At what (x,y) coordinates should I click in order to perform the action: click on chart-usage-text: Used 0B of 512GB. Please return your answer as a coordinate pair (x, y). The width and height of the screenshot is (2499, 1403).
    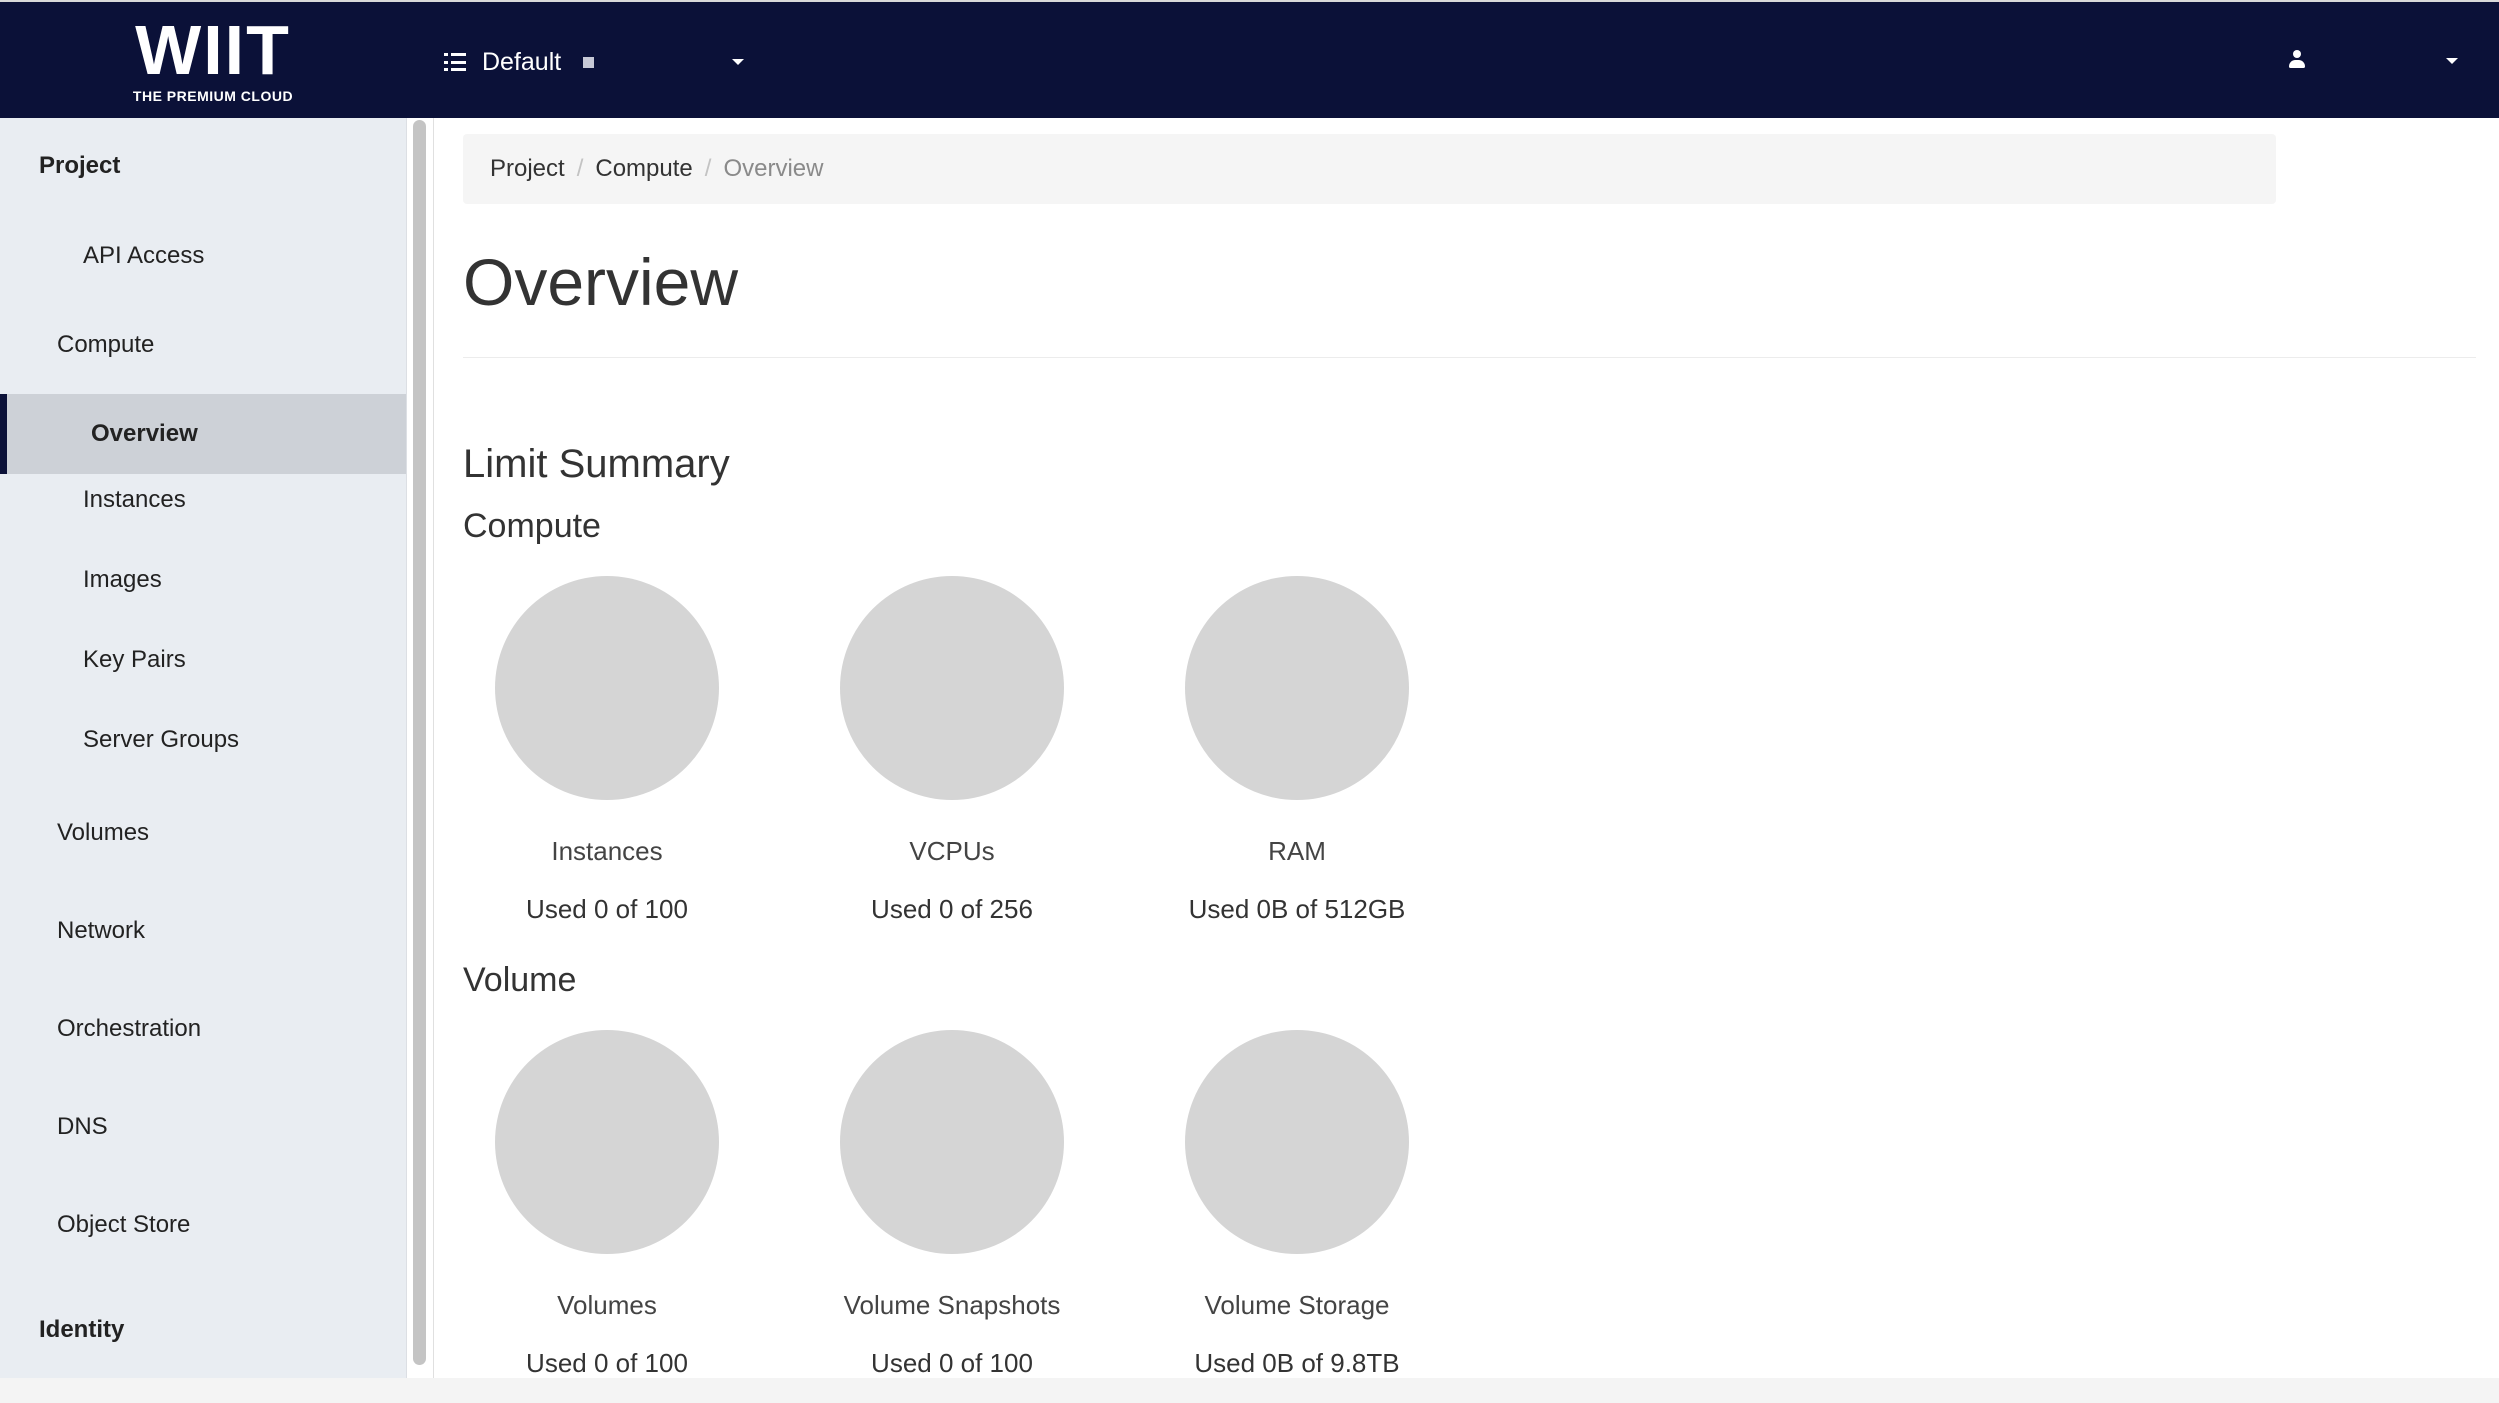
    Looking at the image, I should click on (1297, 909).